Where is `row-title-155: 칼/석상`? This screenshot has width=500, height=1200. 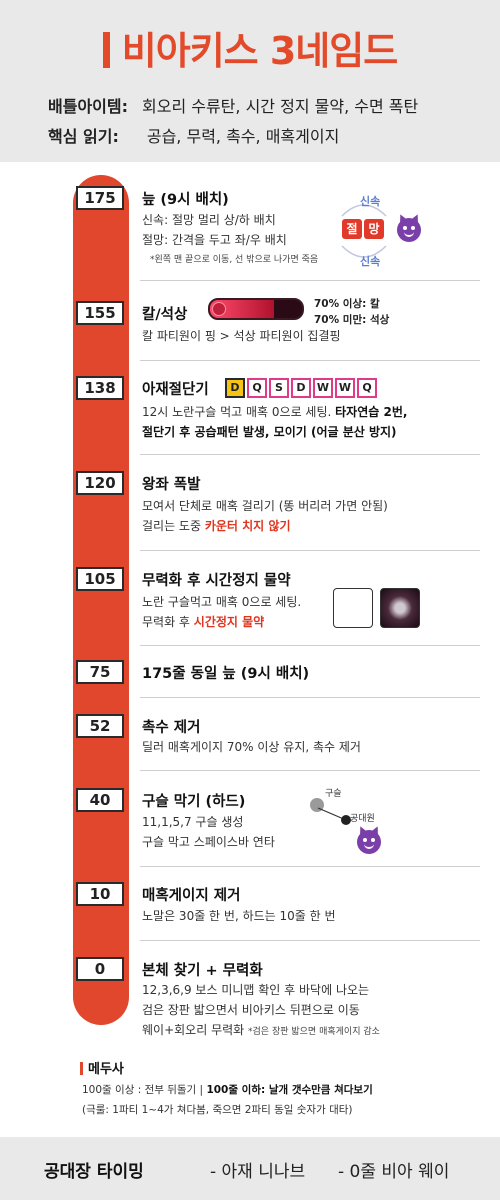
row-title-155: 칼/석상 is located at coordinates (165, 315).